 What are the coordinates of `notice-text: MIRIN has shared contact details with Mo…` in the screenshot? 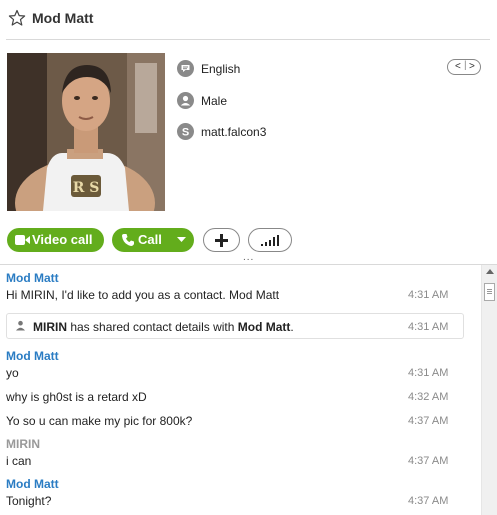 It's located at (163, 327).